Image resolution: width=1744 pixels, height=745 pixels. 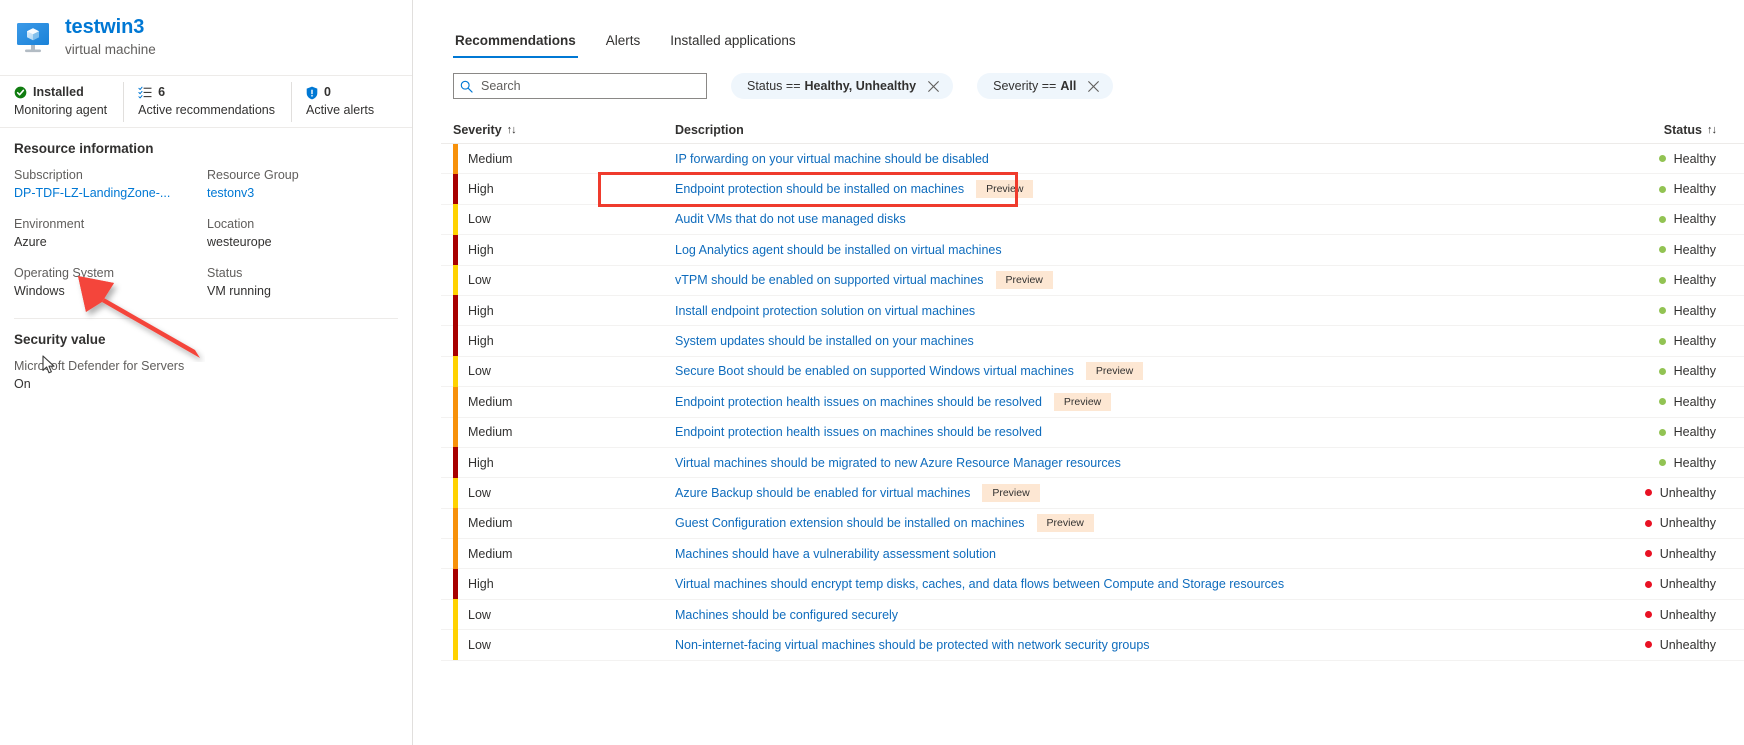 What do you see at coordinates (623, 45) in the screenshot?
I see `tab-alerts: Alerts` at bounding box center [623, 45].